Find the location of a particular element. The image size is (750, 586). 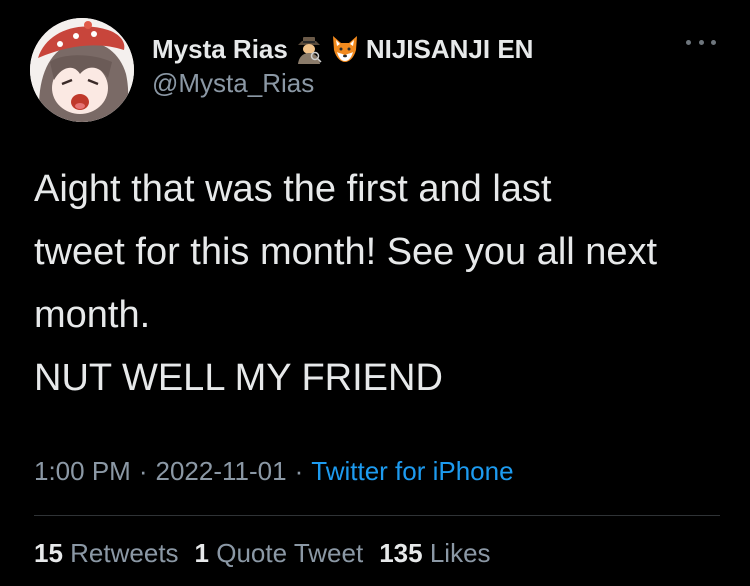

tweet-line: month. is located at coordinates (92, 315).